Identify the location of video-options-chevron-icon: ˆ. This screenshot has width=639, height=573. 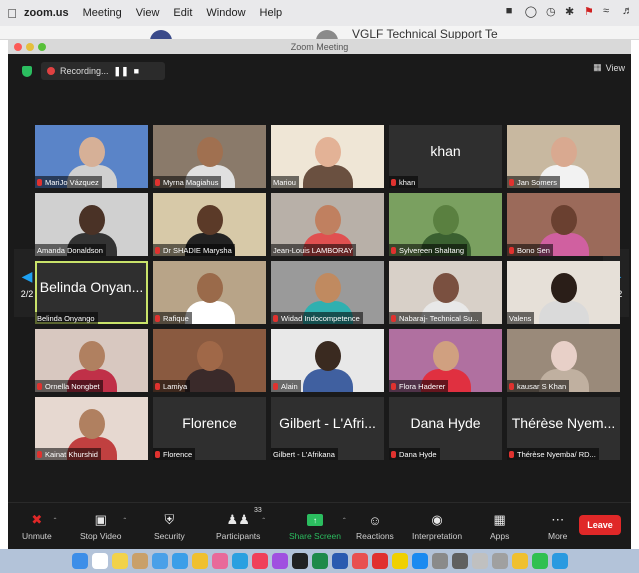
(124, 521).